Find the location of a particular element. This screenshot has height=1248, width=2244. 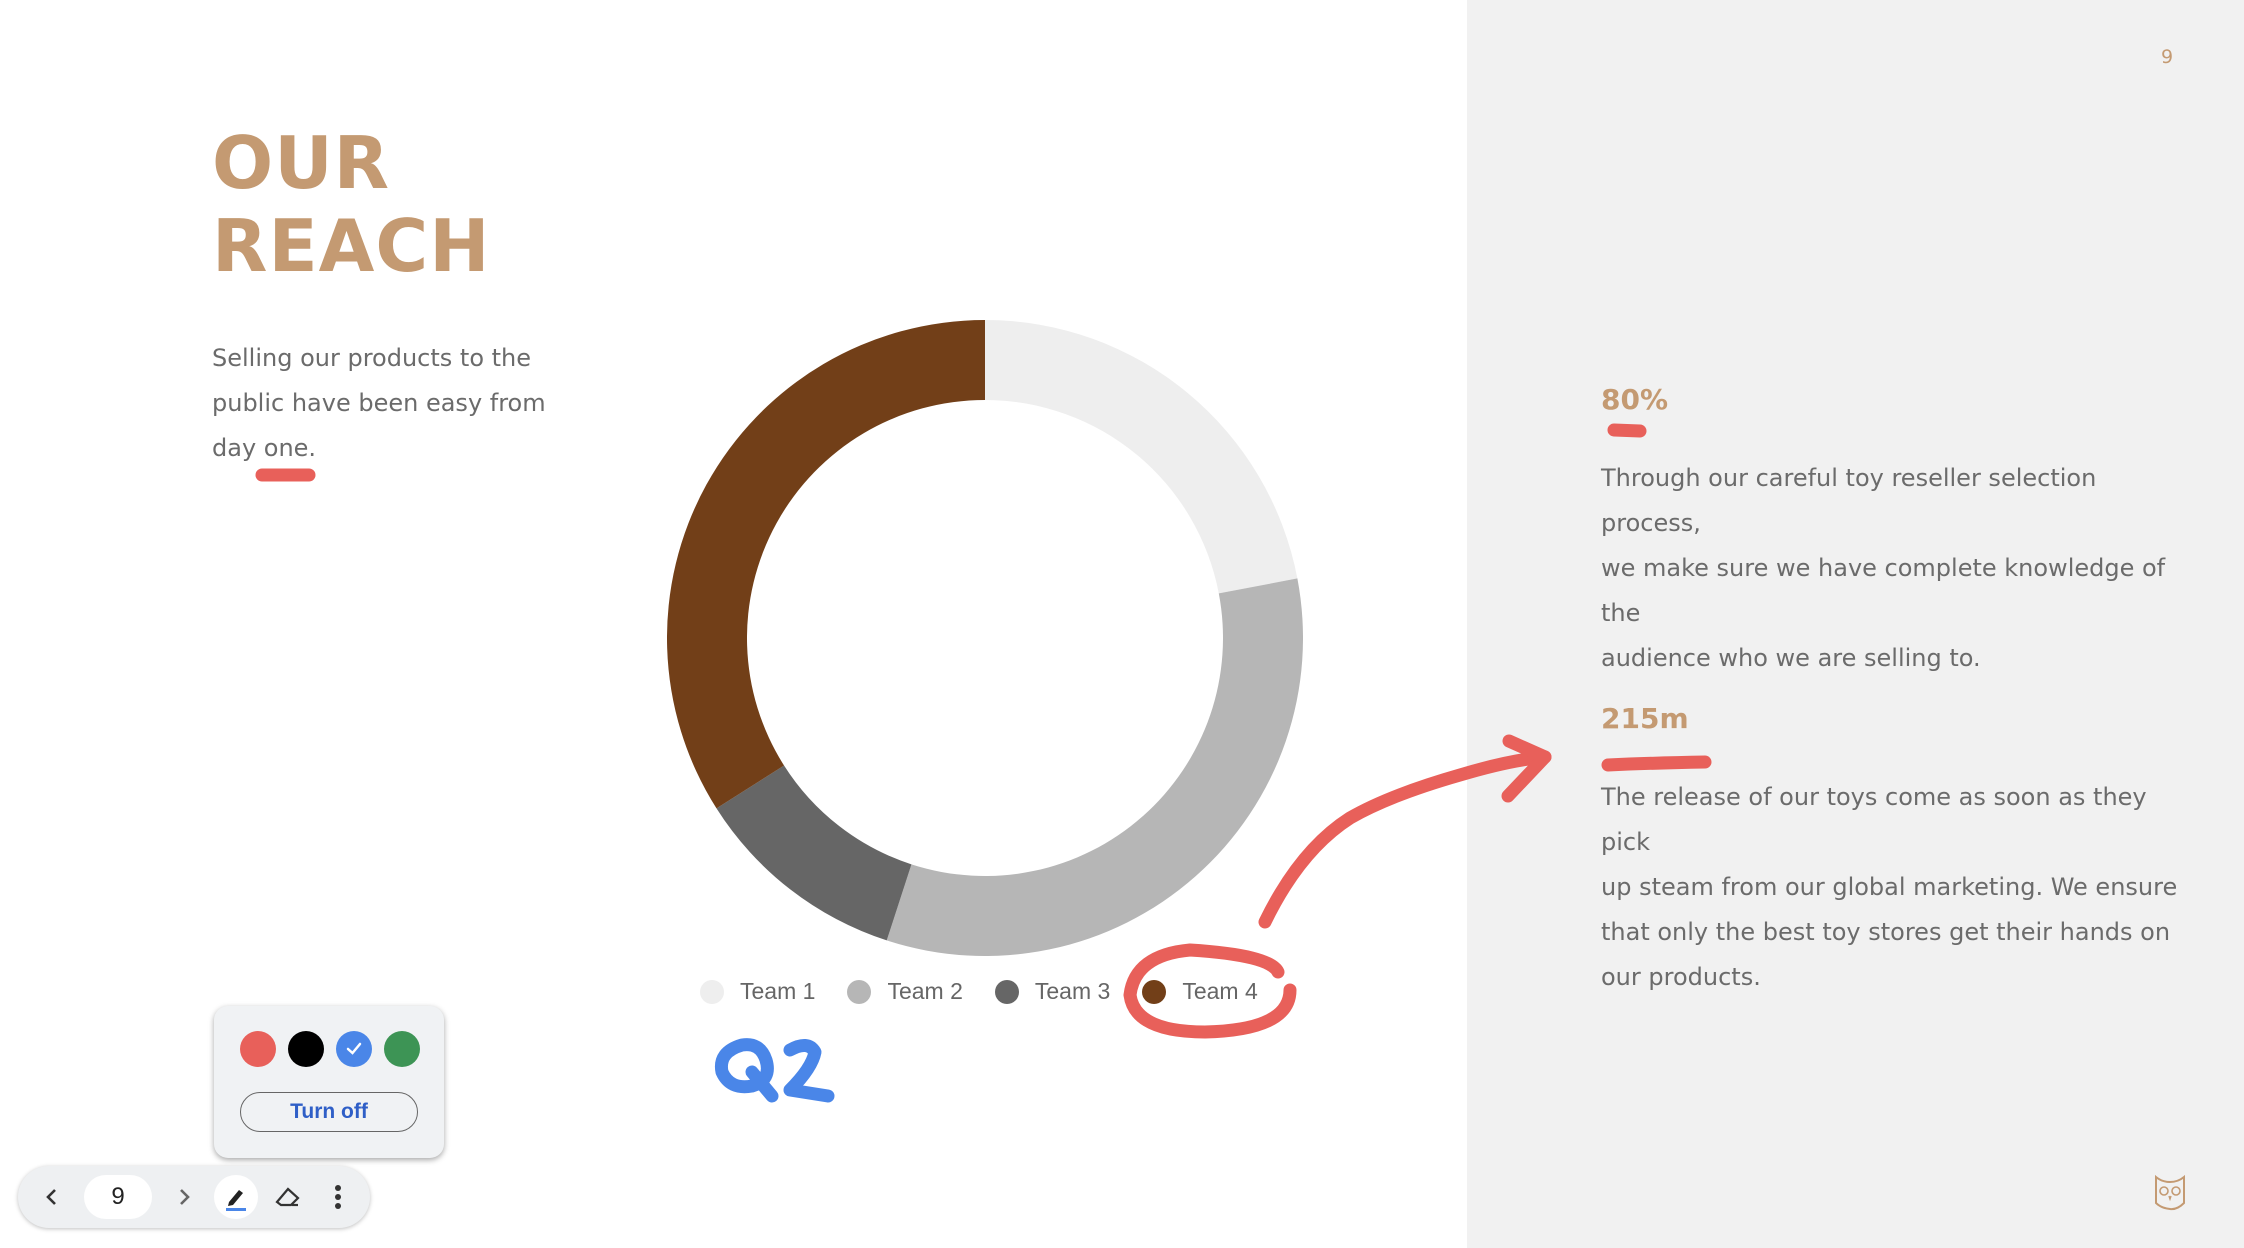

legend-item-team-2: Team 2 is located at coordinates (905, 991).